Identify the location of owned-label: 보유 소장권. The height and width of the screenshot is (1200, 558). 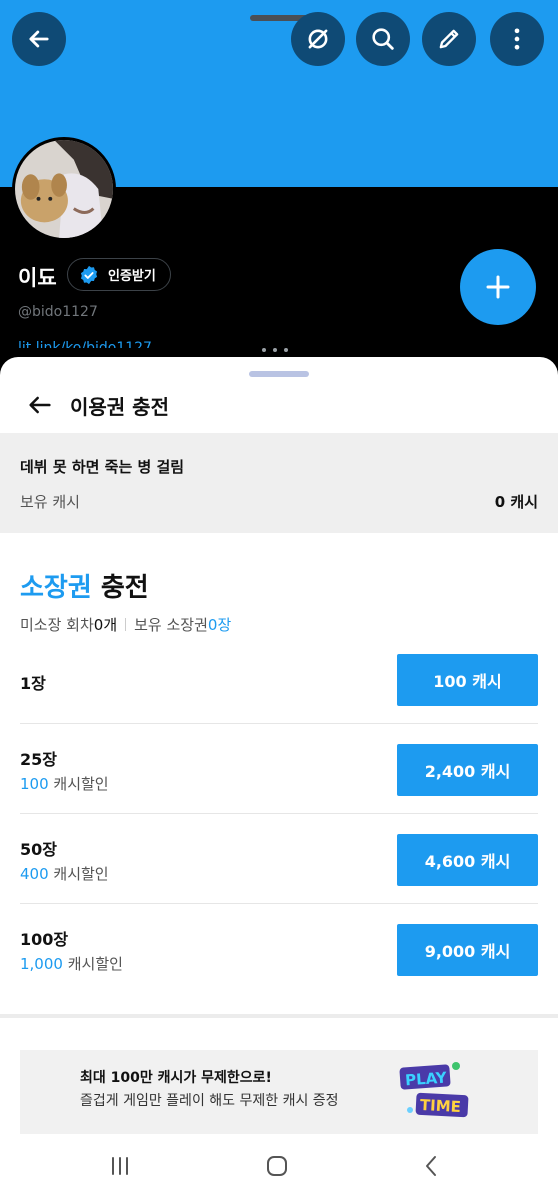
(171, 625).